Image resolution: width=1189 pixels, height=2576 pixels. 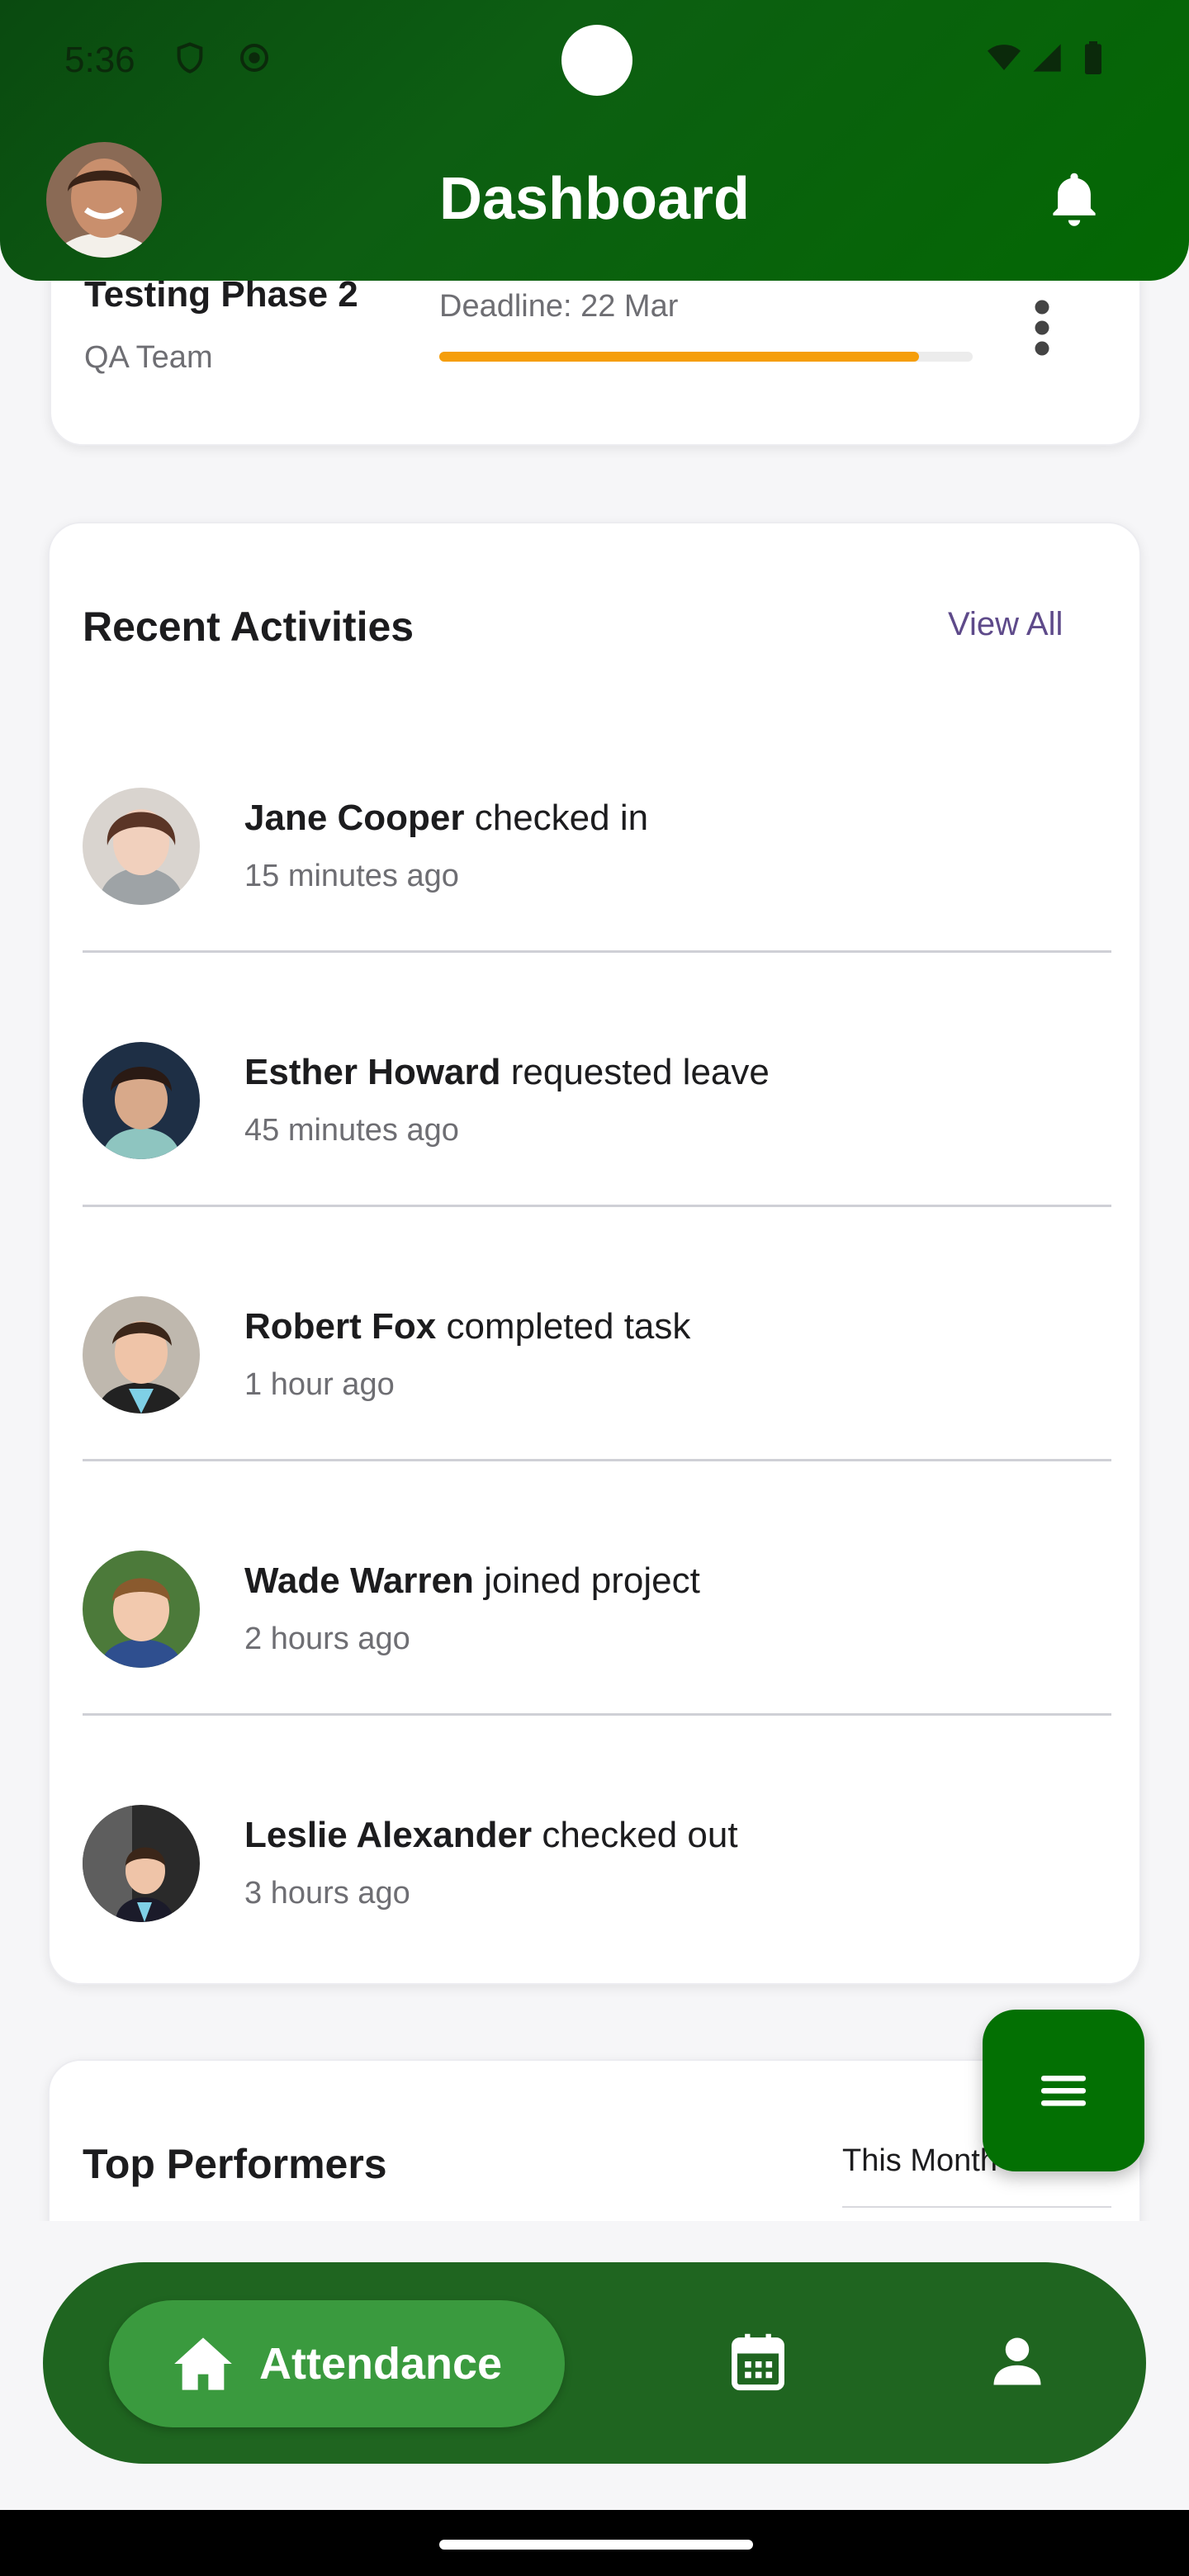 I want to click on activity-action: completed task, so click(x=563, y=1326).